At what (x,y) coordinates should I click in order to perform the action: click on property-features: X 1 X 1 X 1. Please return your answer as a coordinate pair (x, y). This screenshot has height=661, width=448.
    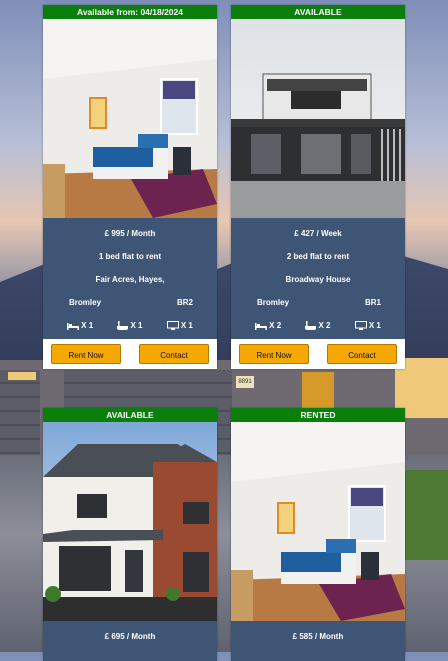
    Looking at the image, I should click on (130, 327).